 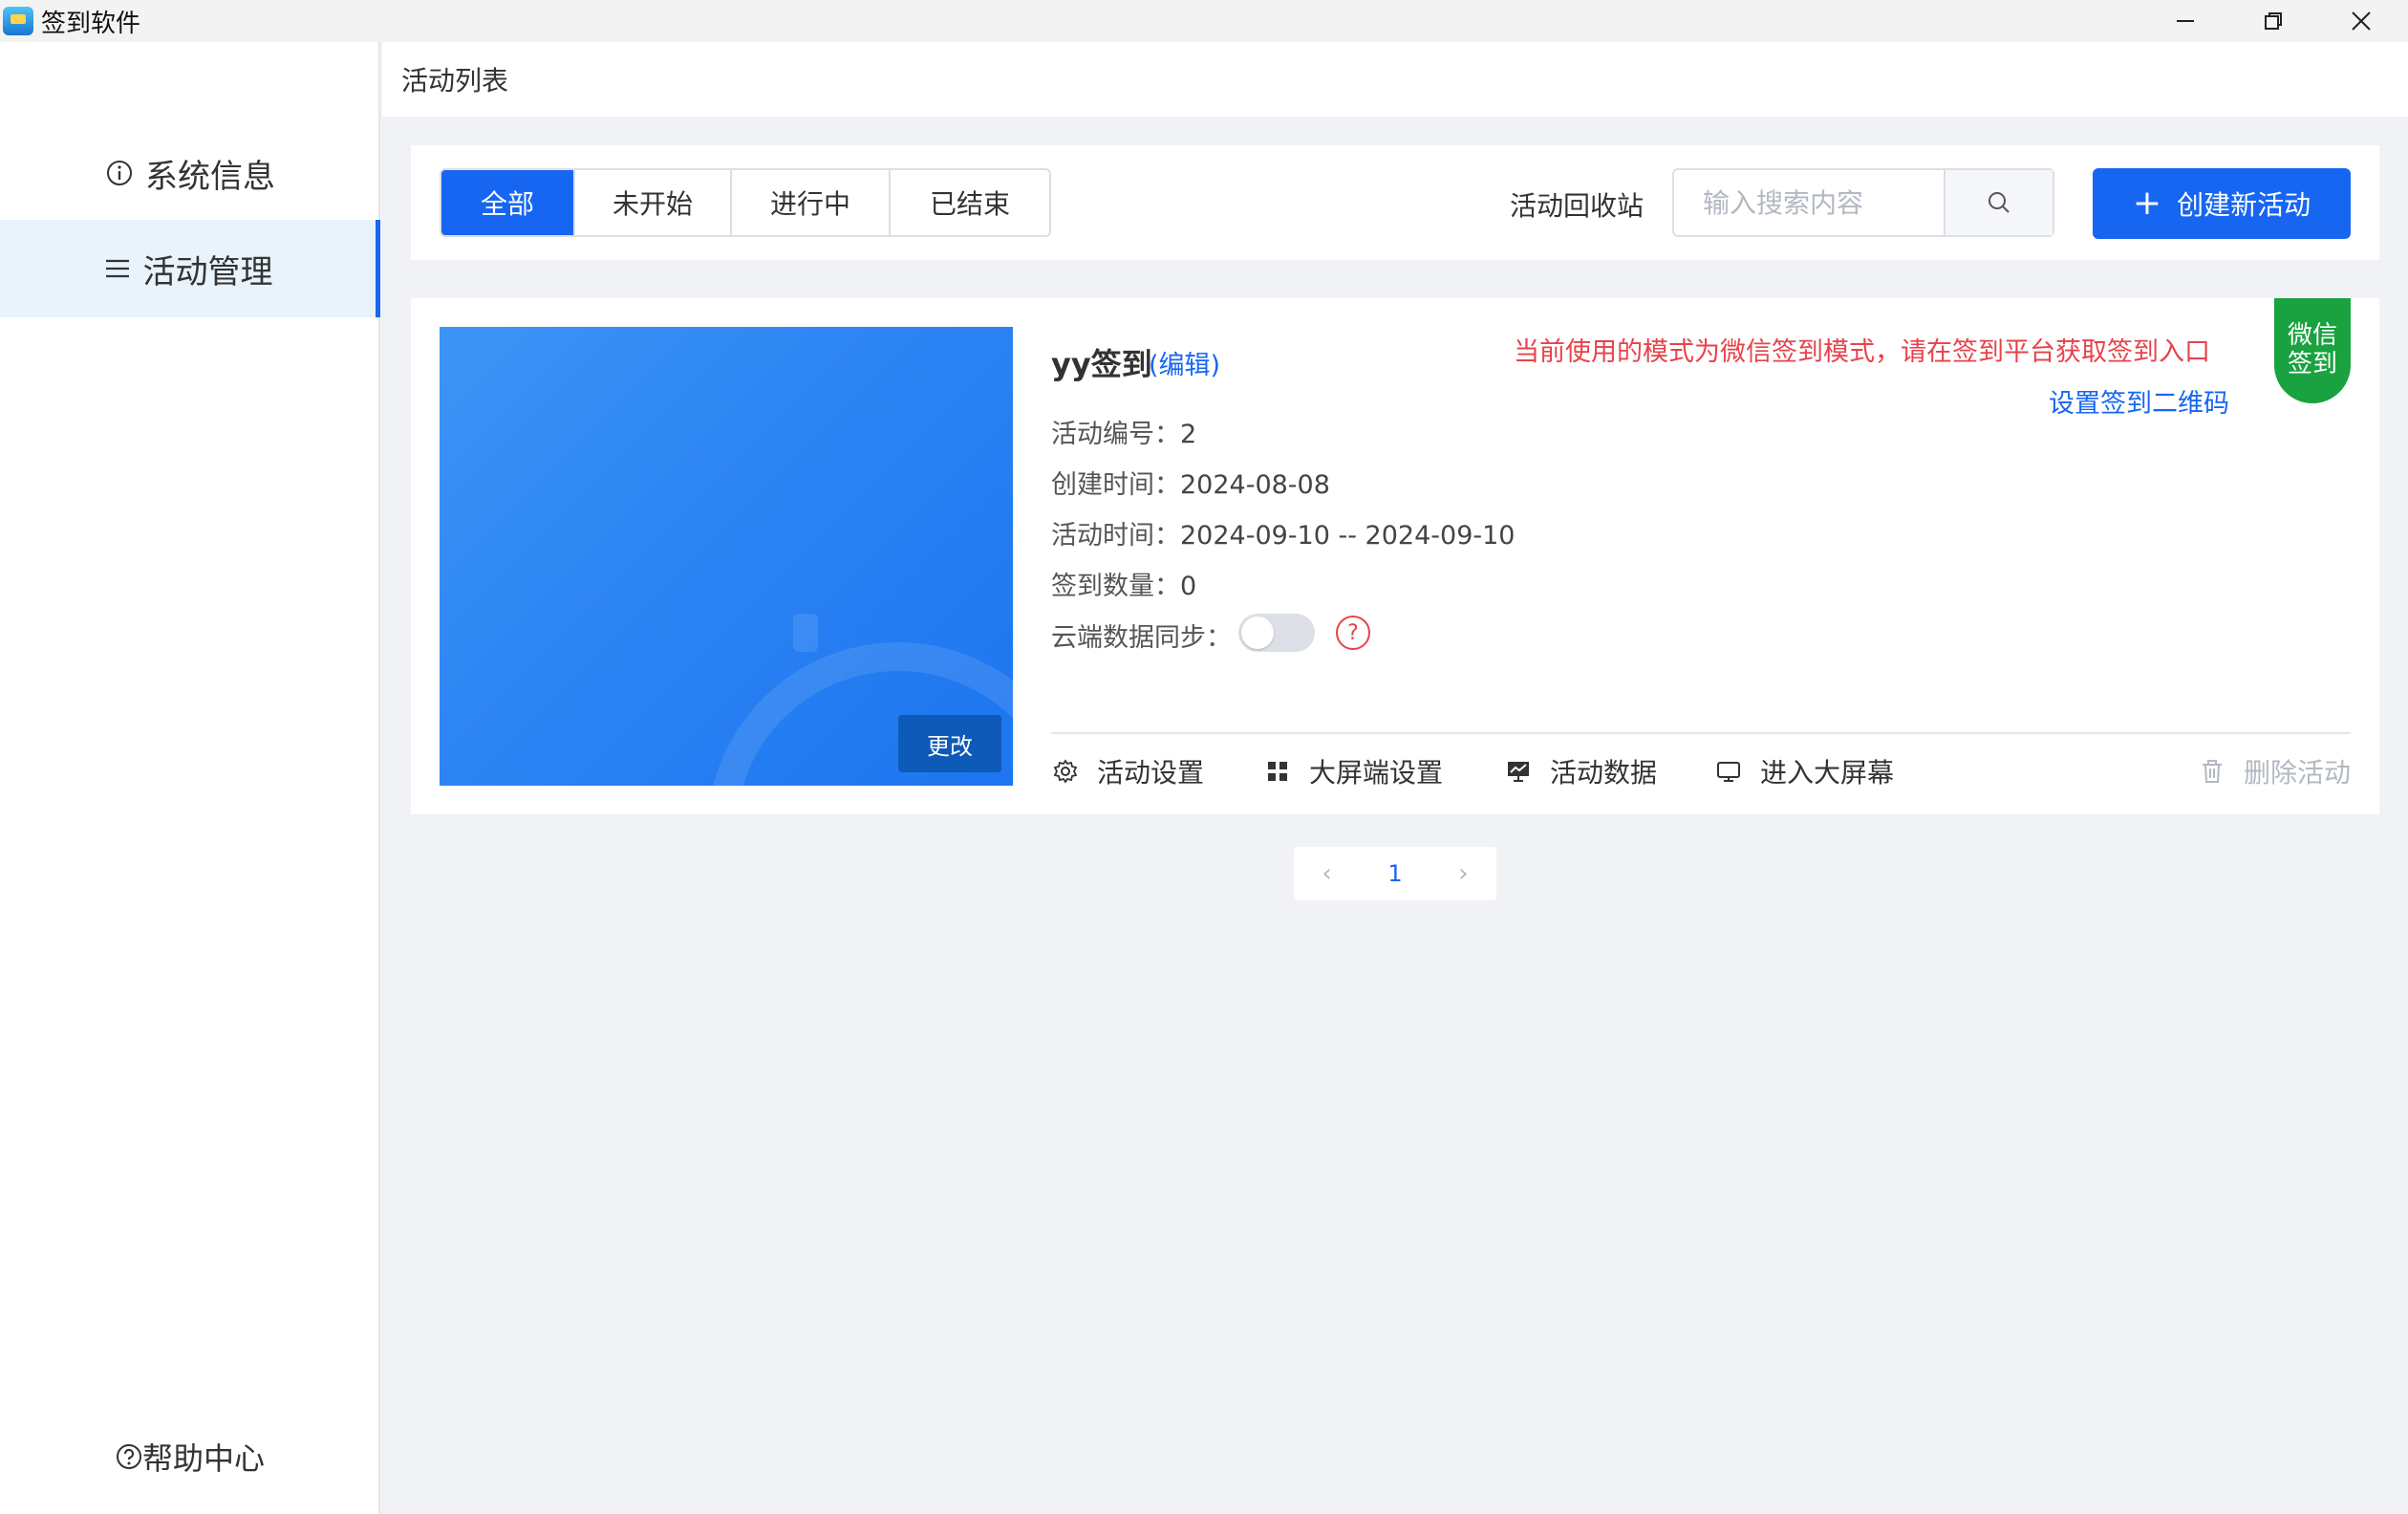 I want to click on next-page-button: ›, so click(x=1463, y=873).